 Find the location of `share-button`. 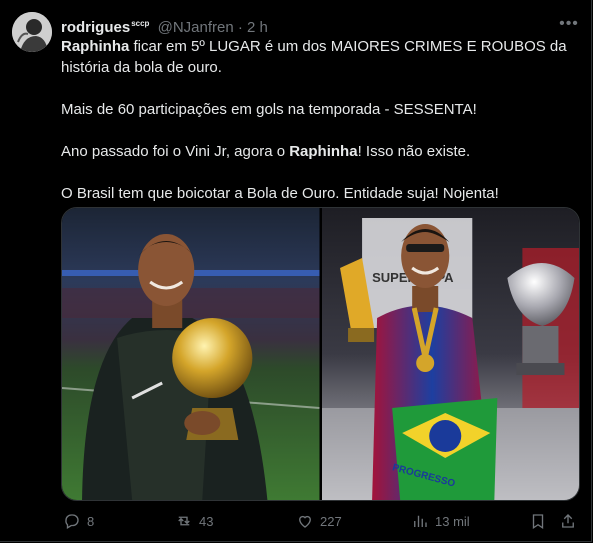

share-button is located at coordinates (568, 521).